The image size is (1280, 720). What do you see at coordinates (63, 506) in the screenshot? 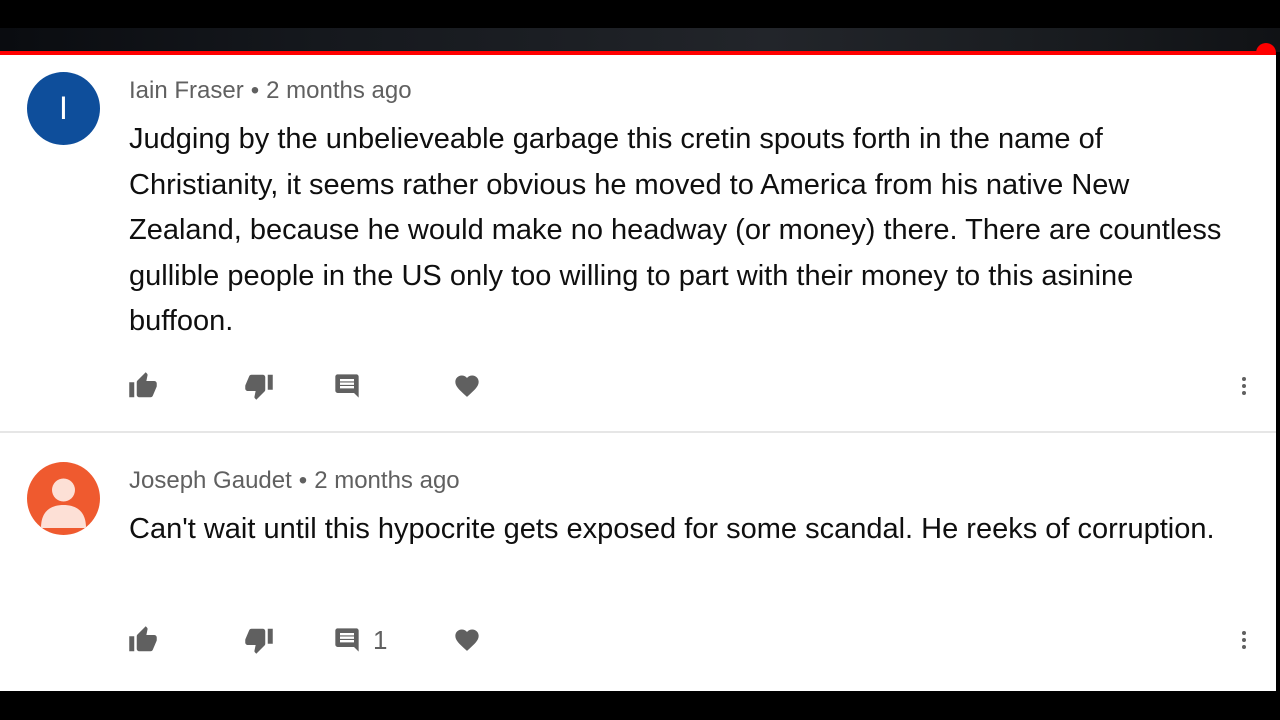
I see `person-icon` at bounding box center [63, 506].